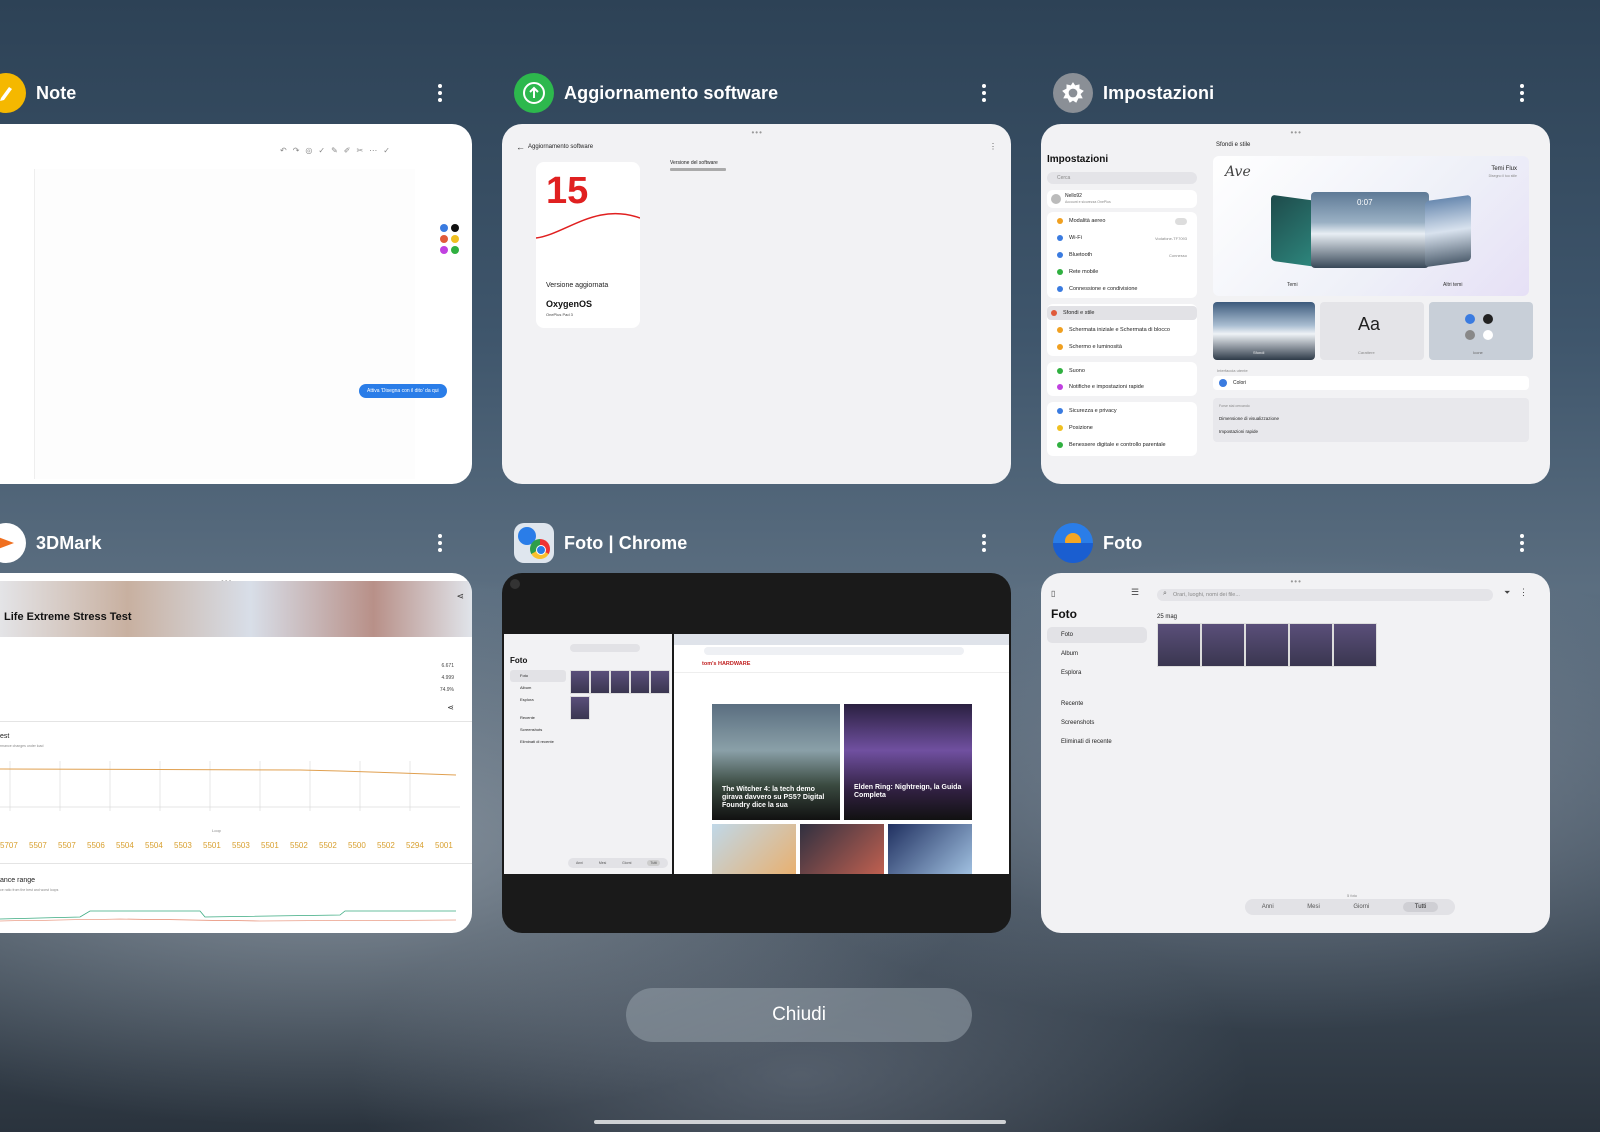 This screenshot has height=1132, width=1600. What do you see at coordinates (534, 93) in the screenshot?
I see `update-app-icon` at bounding box center [534, 93].